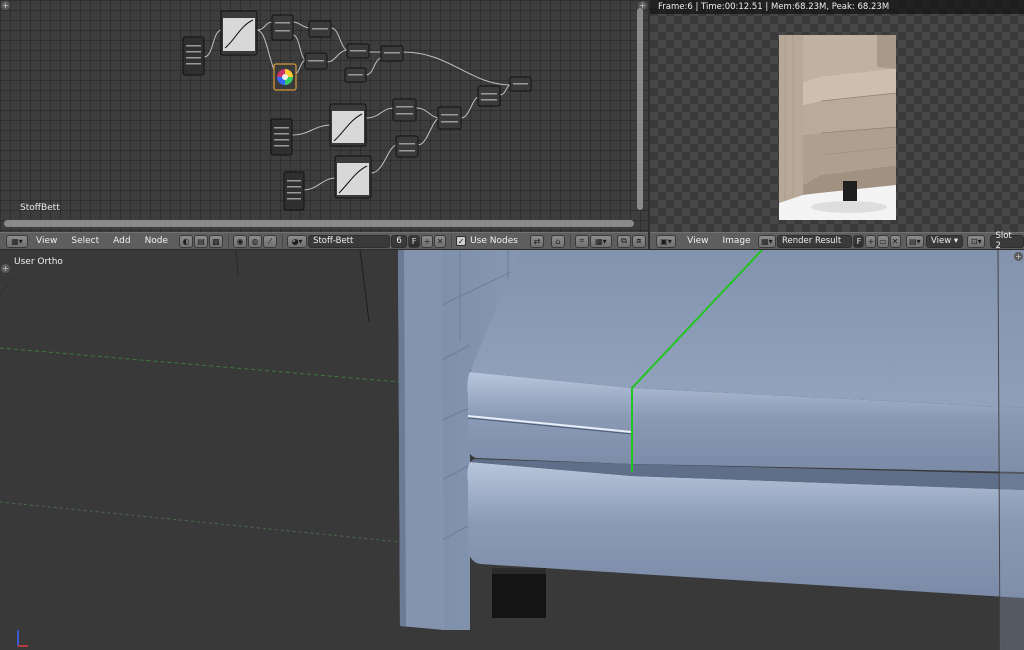  Describe the element at coordinates (40, 208) in the screenshot. I see `node-tree-label: StoffBett` at that location.